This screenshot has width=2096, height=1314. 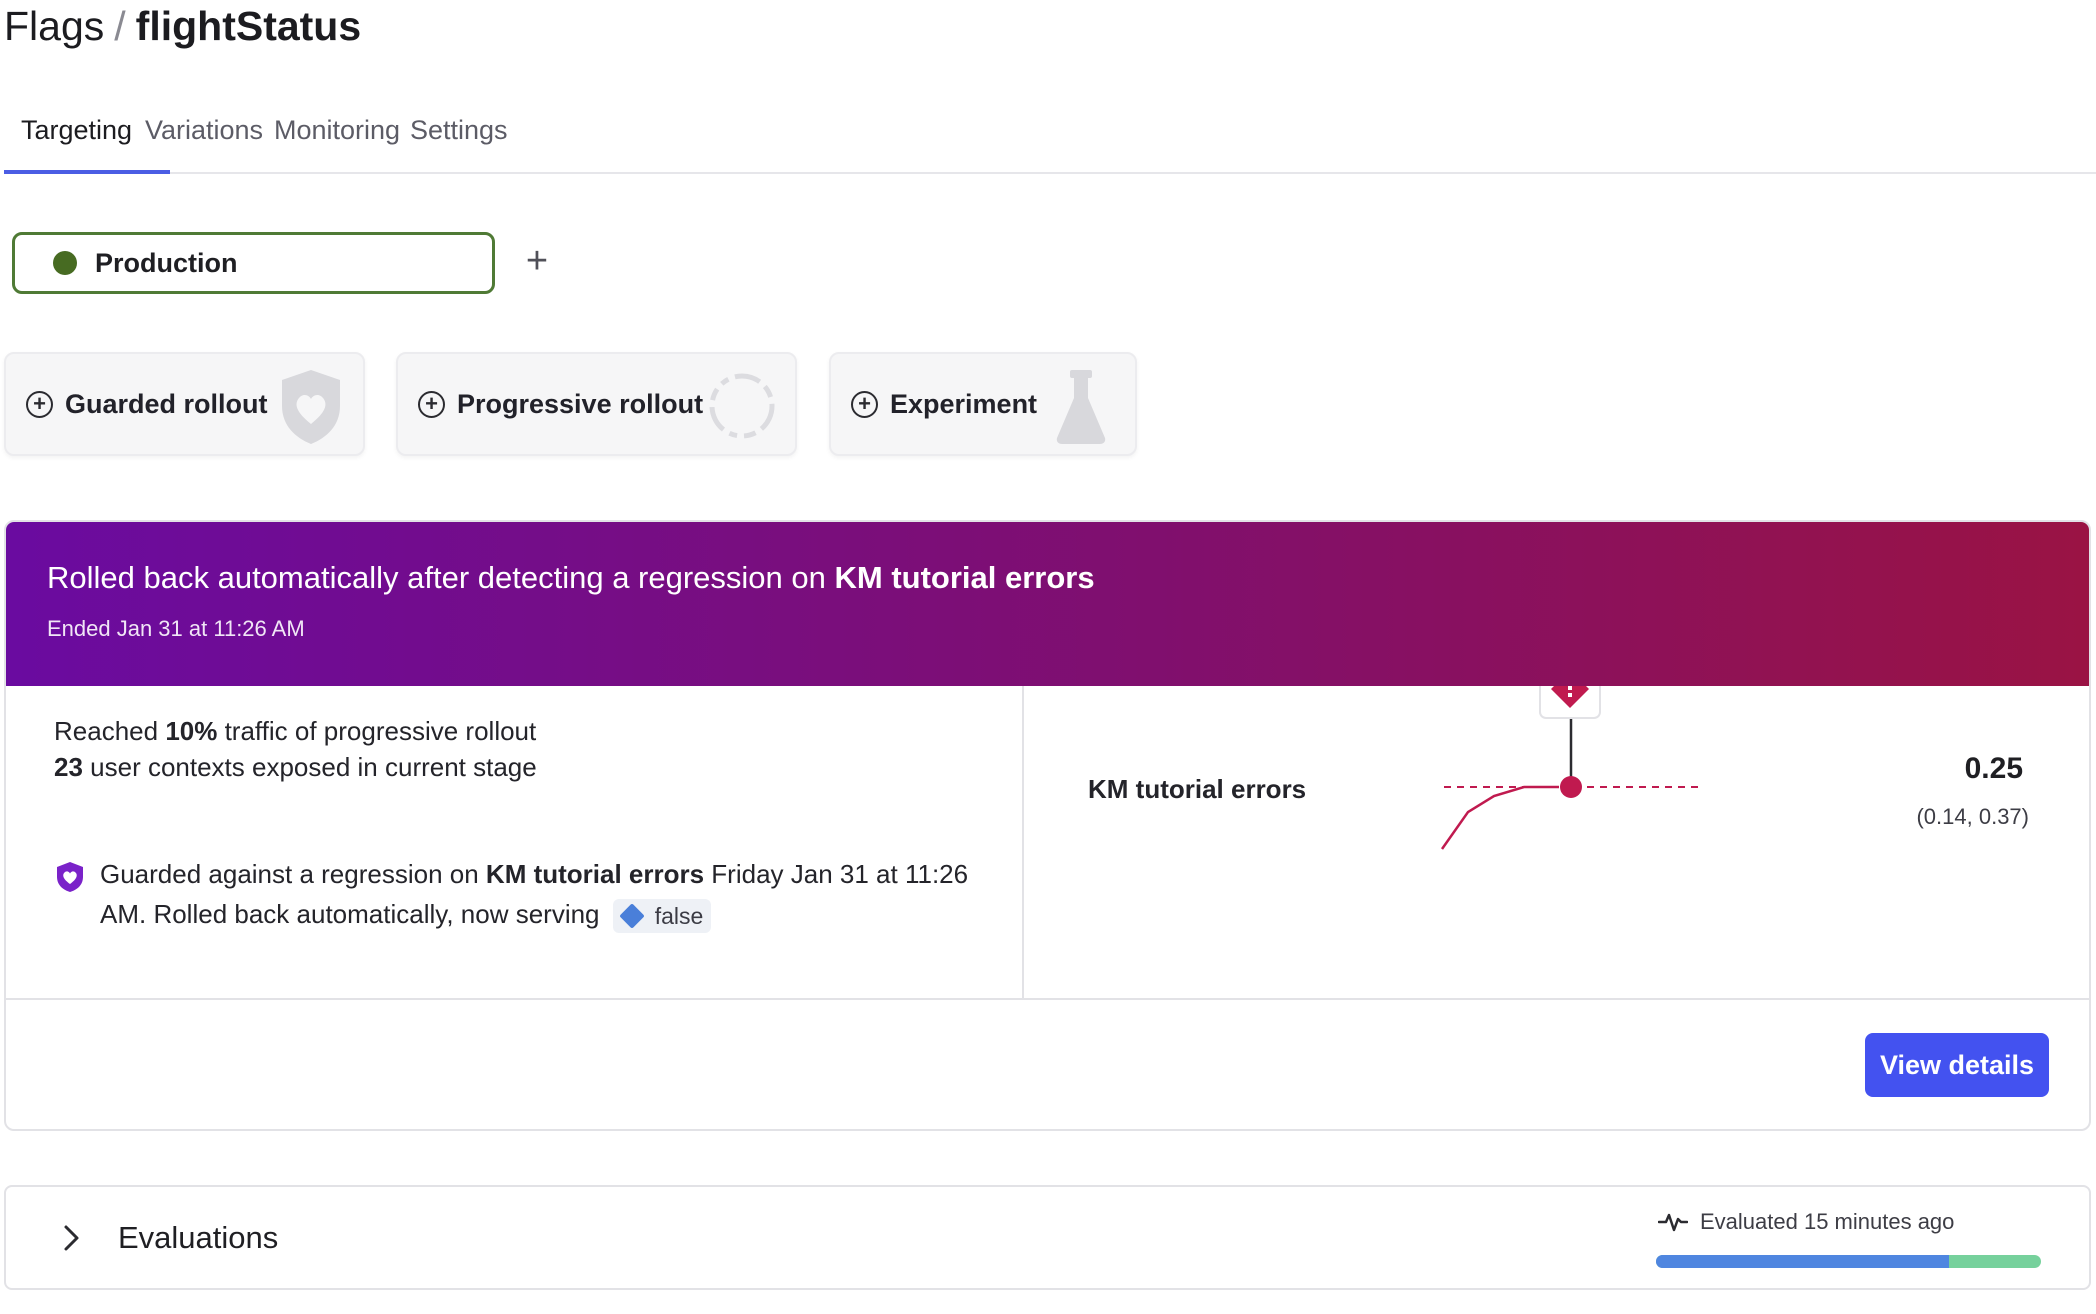 I want to click on environment-label: Production, so click(x=166, y=262).